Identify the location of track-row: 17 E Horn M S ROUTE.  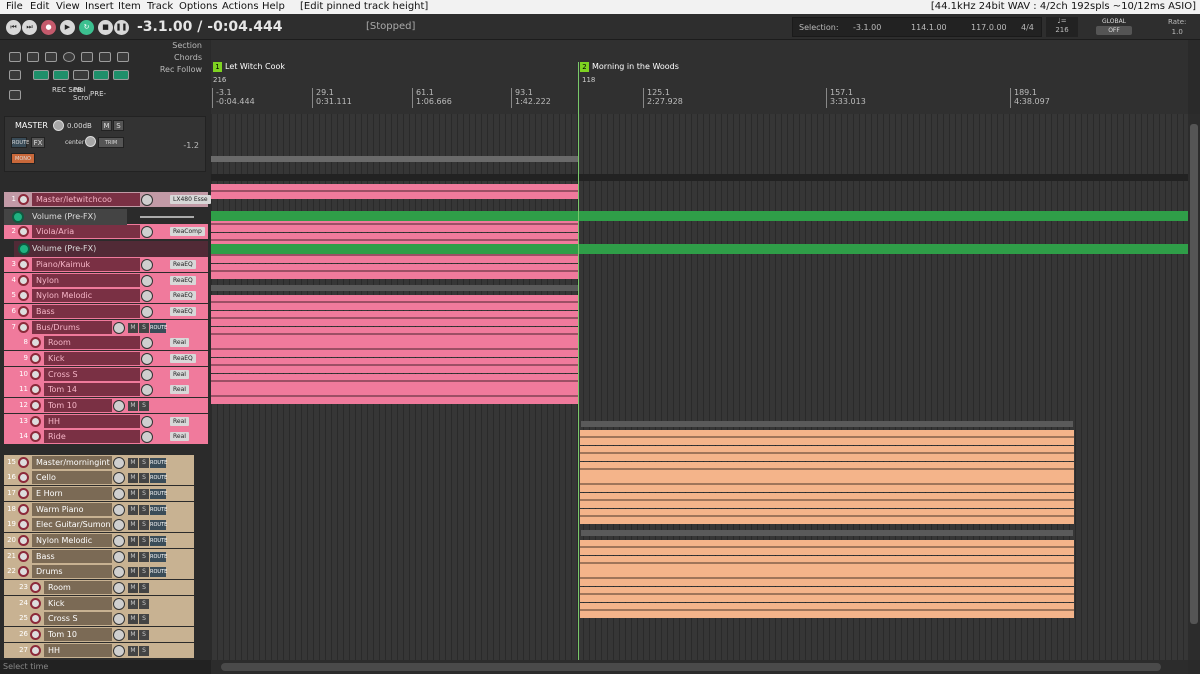
(99, 493).